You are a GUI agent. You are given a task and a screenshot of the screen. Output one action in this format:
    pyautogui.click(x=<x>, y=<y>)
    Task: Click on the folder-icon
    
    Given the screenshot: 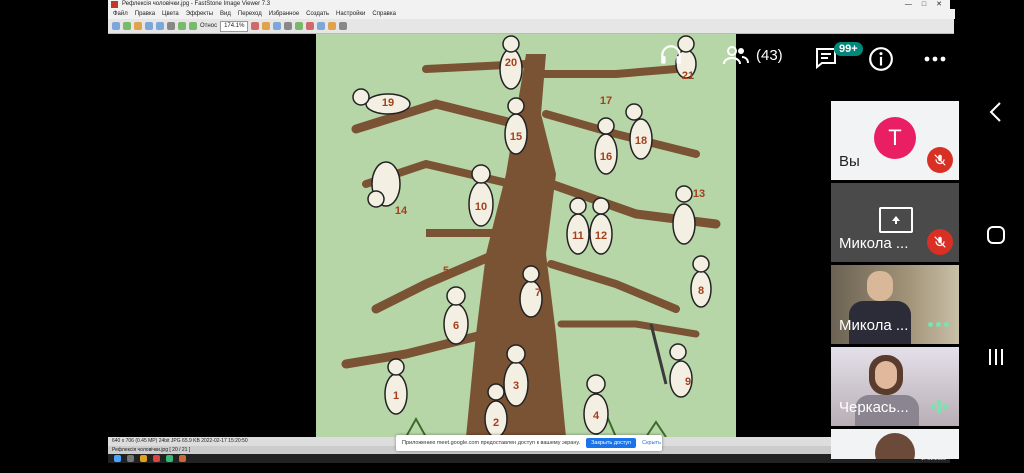 What is the action you would take?
    pyautogui.click(x=143, y=458)
    